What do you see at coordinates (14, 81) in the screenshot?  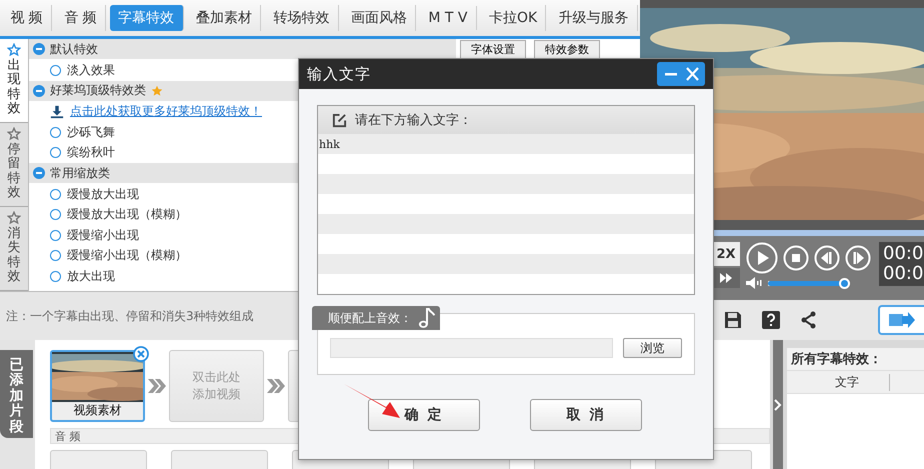 I see `effect-tab: 出现特效` at bounding box center [14, 81].